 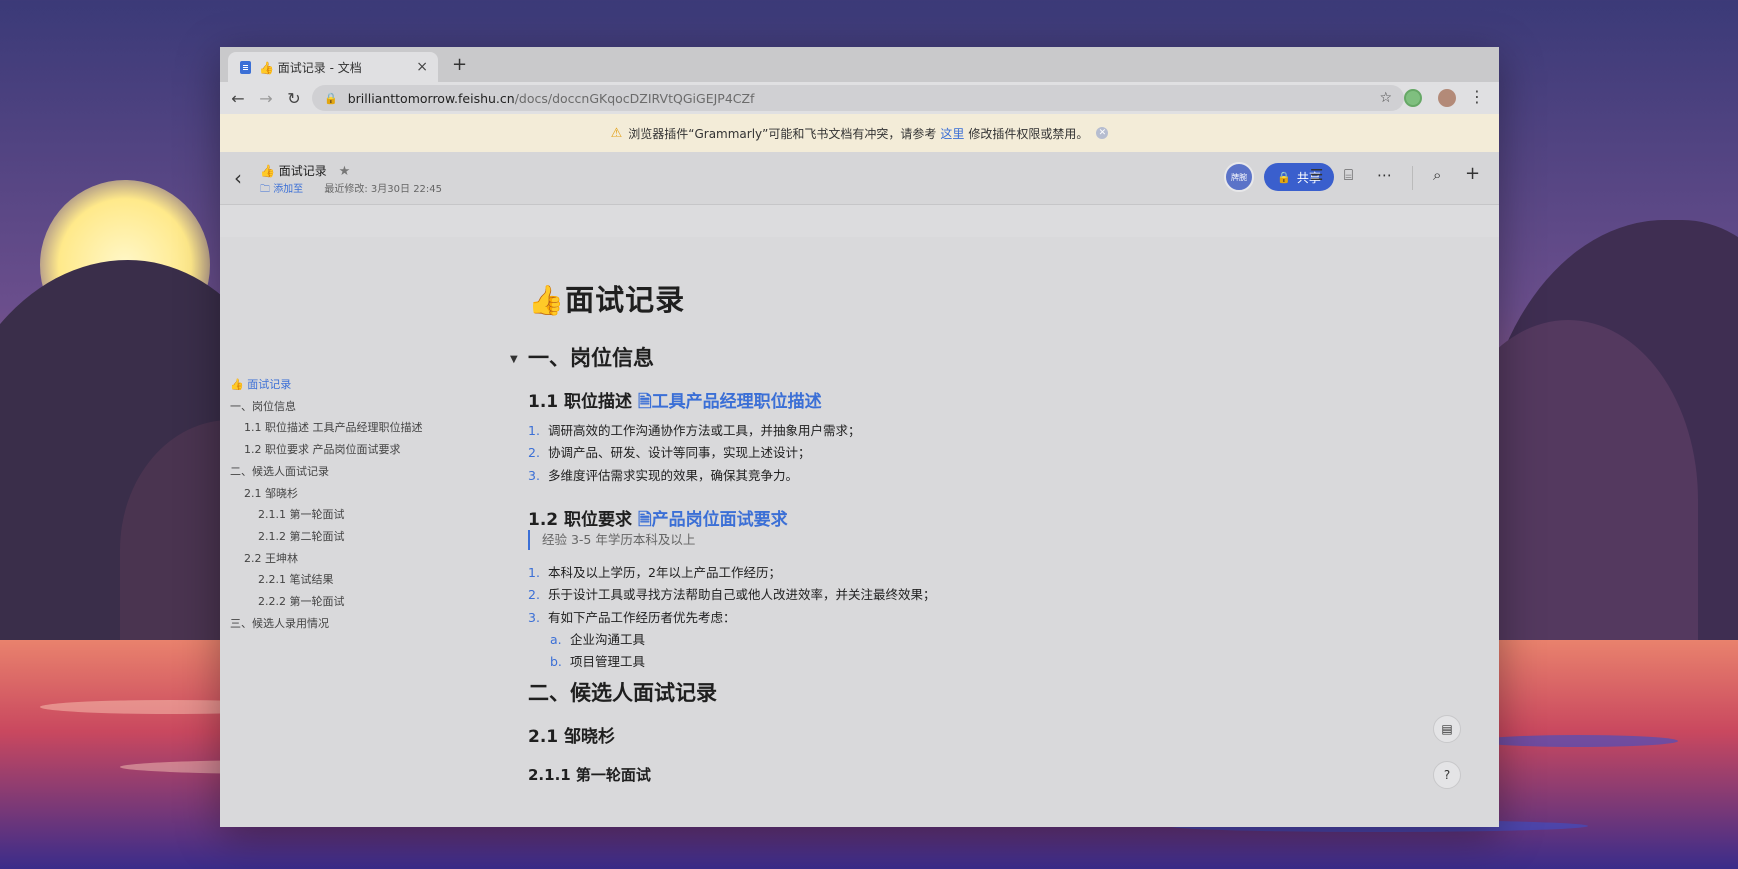 What do you see at coordinates (720, 520) in the screenshot?
I see `doc-link: 产品岗位面试要求` at bounding box center [720, 520].